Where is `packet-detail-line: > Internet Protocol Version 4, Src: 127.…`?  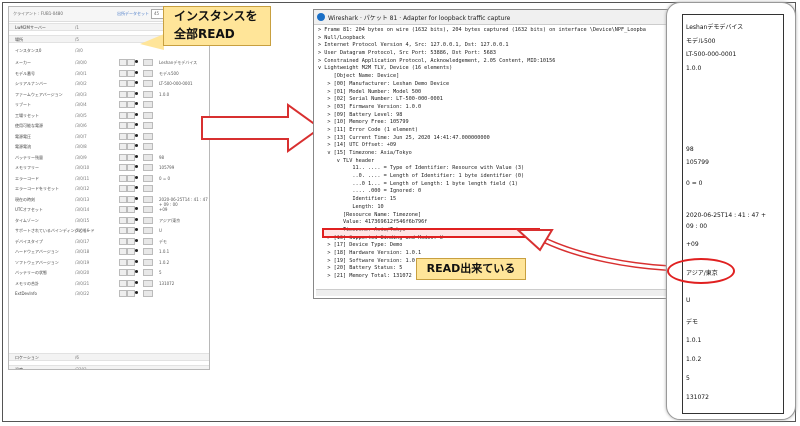 packet-detail-line: > Internet Protocol Version 4, Src: 127.… is located at coordinates (501, 46).